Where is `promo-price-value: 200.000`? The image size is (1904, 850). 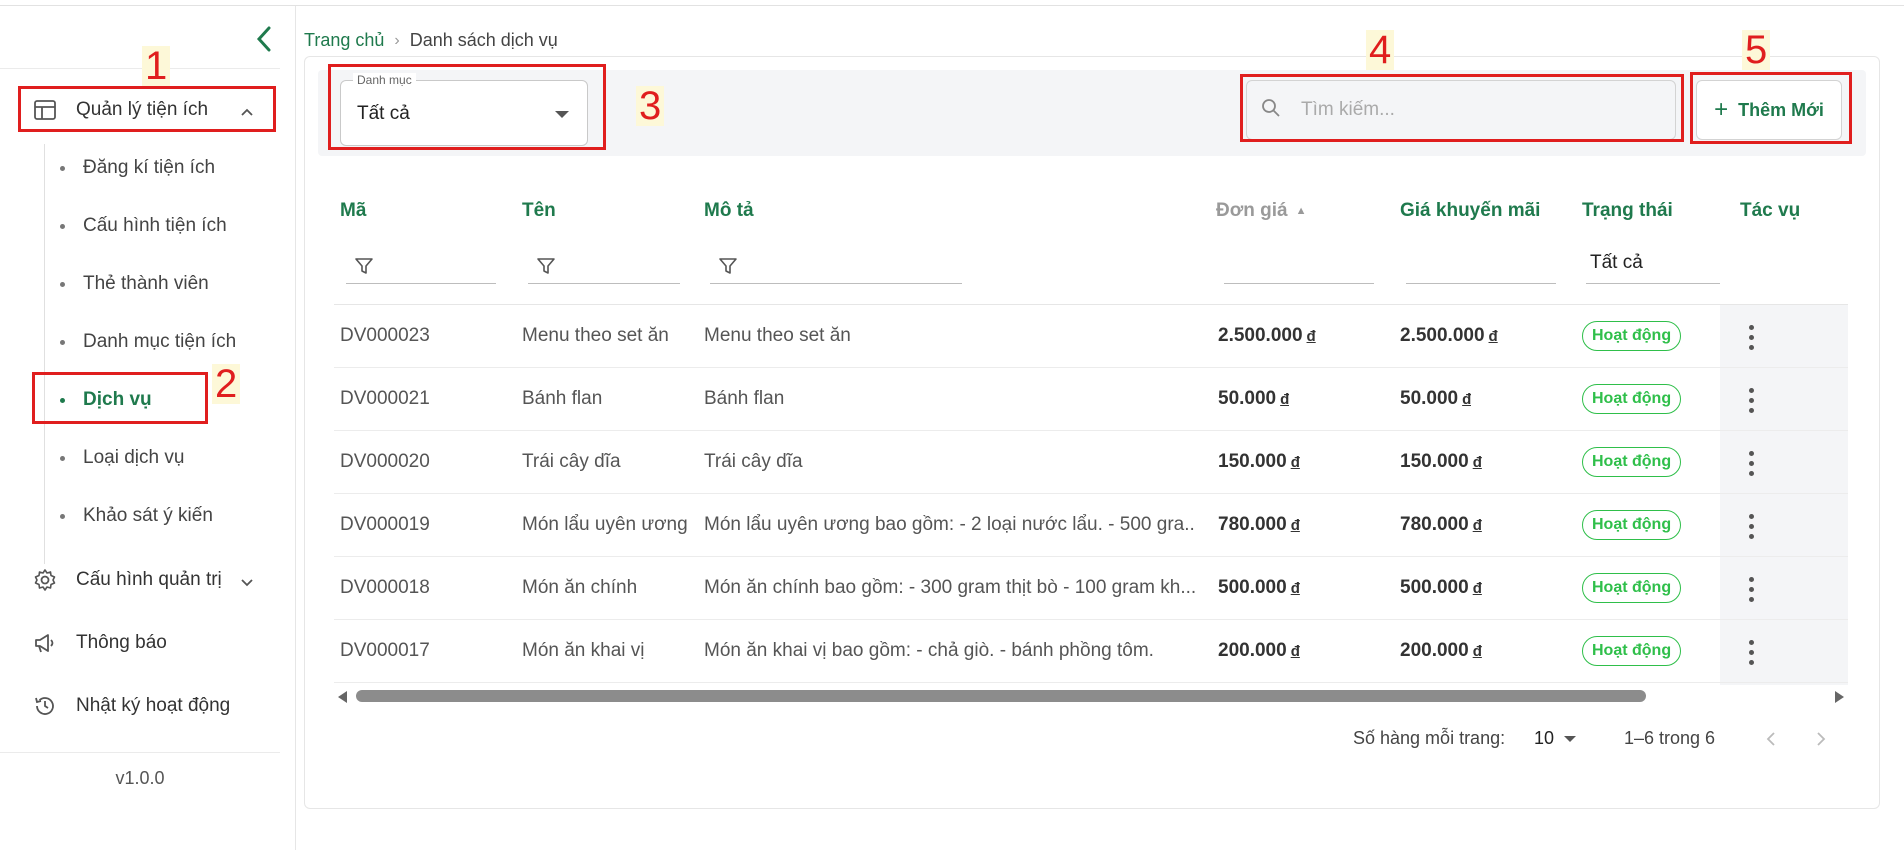
promo-price-value: 200.000 is located at coordinates (1434, 650).